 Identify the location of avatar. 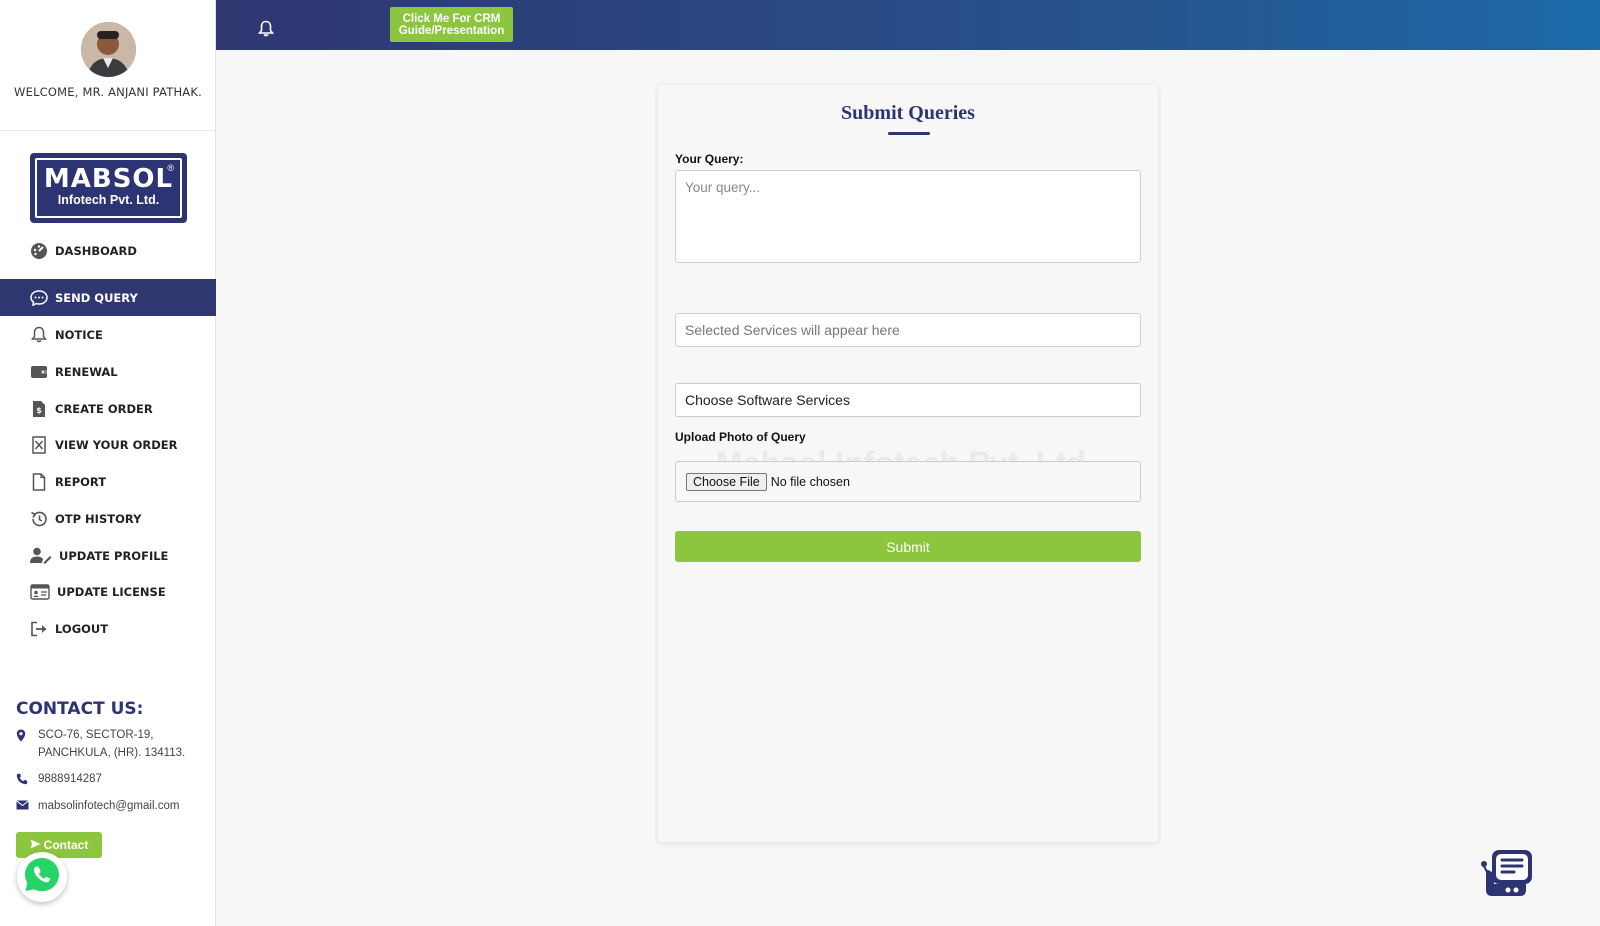
(108, 49).